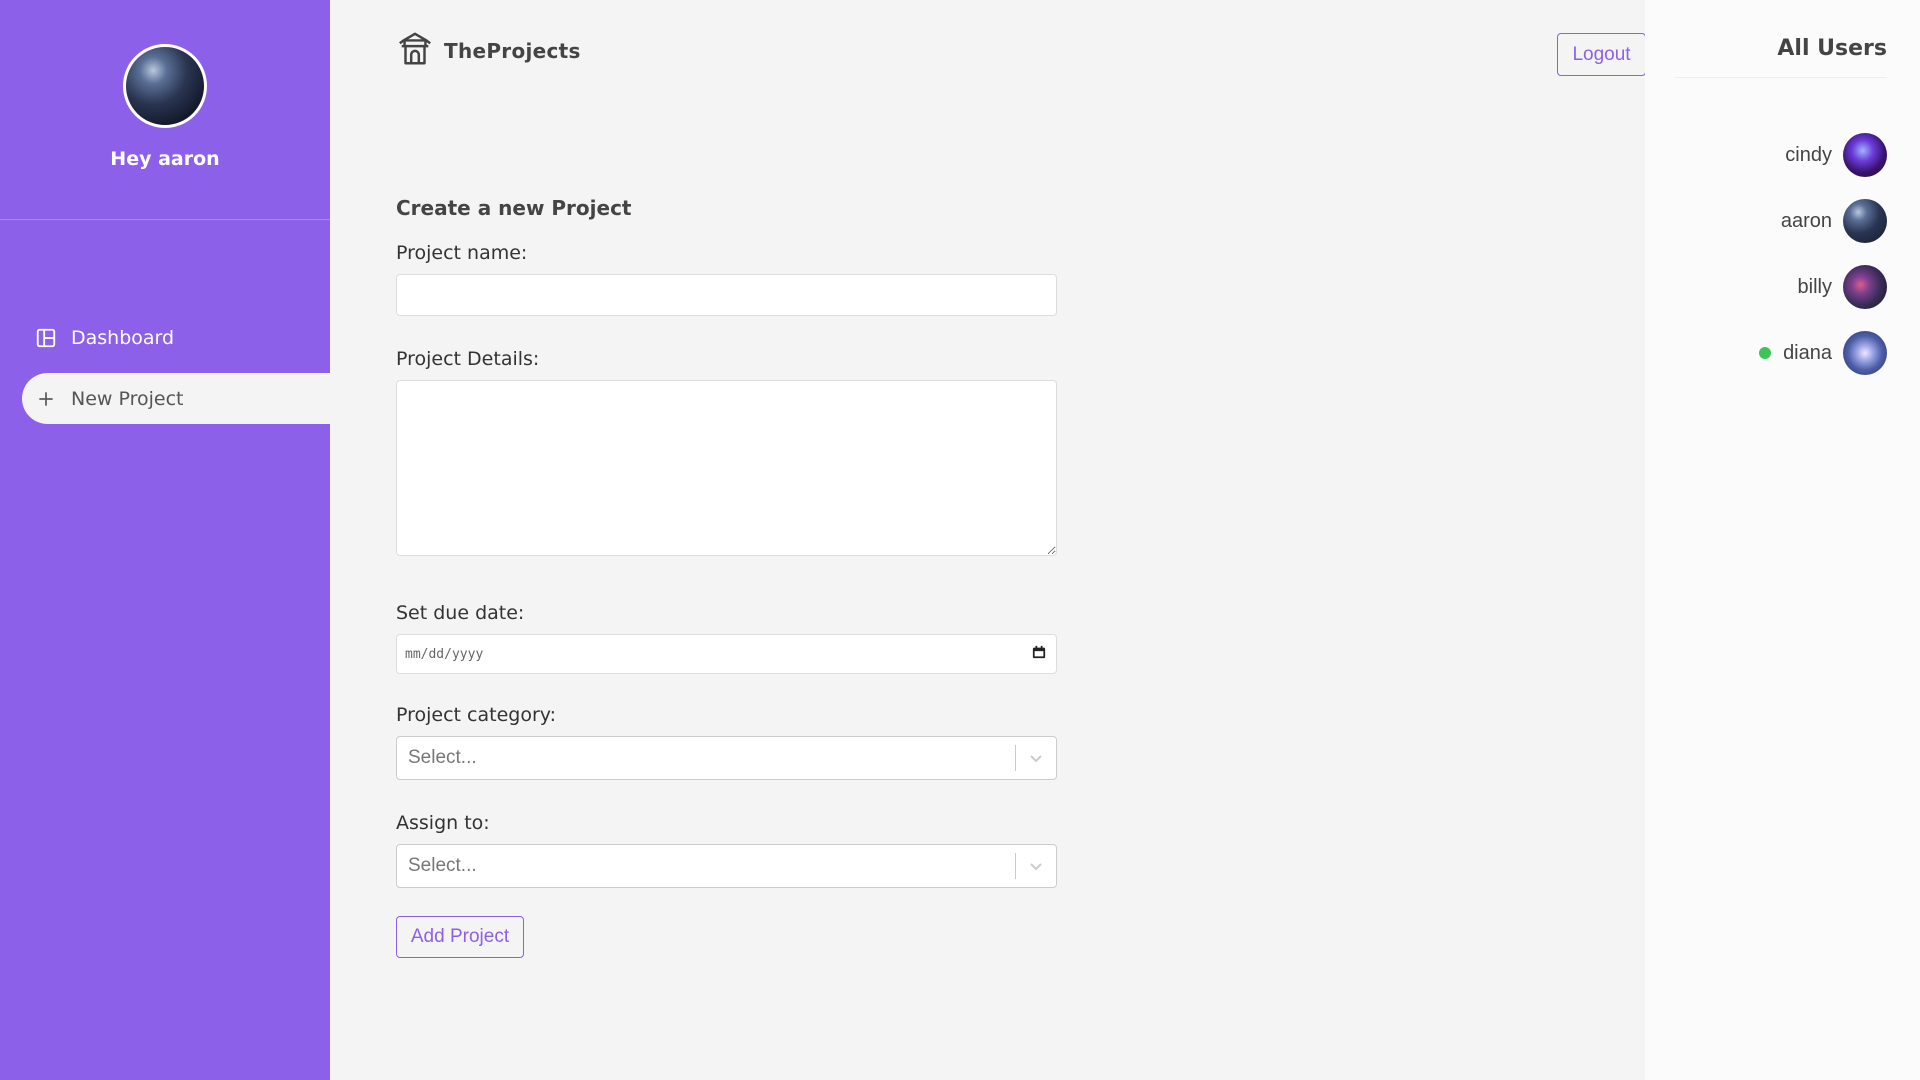  I want to click on plus-icon, so click(46, 399).